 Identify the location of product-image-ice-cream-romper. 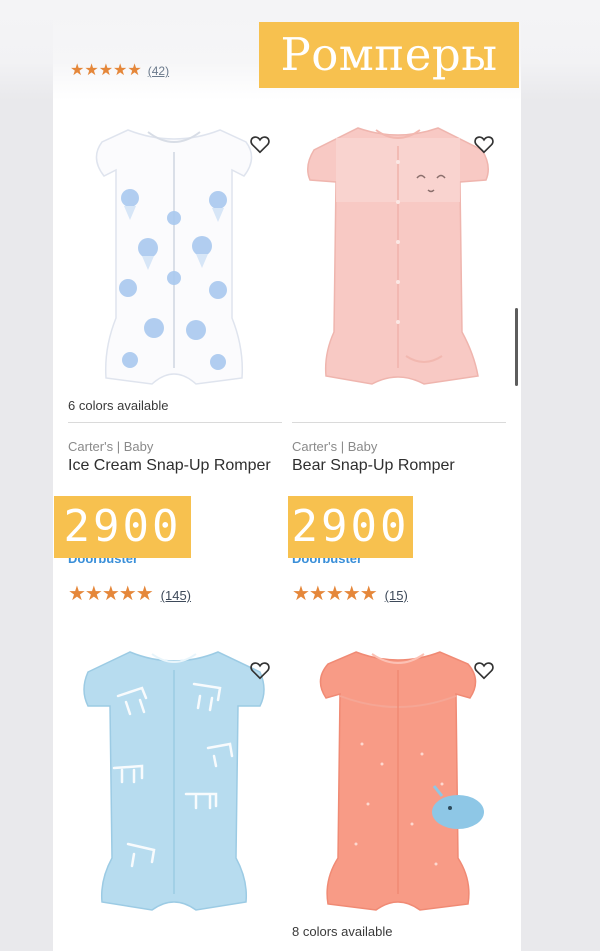
(174, 254).